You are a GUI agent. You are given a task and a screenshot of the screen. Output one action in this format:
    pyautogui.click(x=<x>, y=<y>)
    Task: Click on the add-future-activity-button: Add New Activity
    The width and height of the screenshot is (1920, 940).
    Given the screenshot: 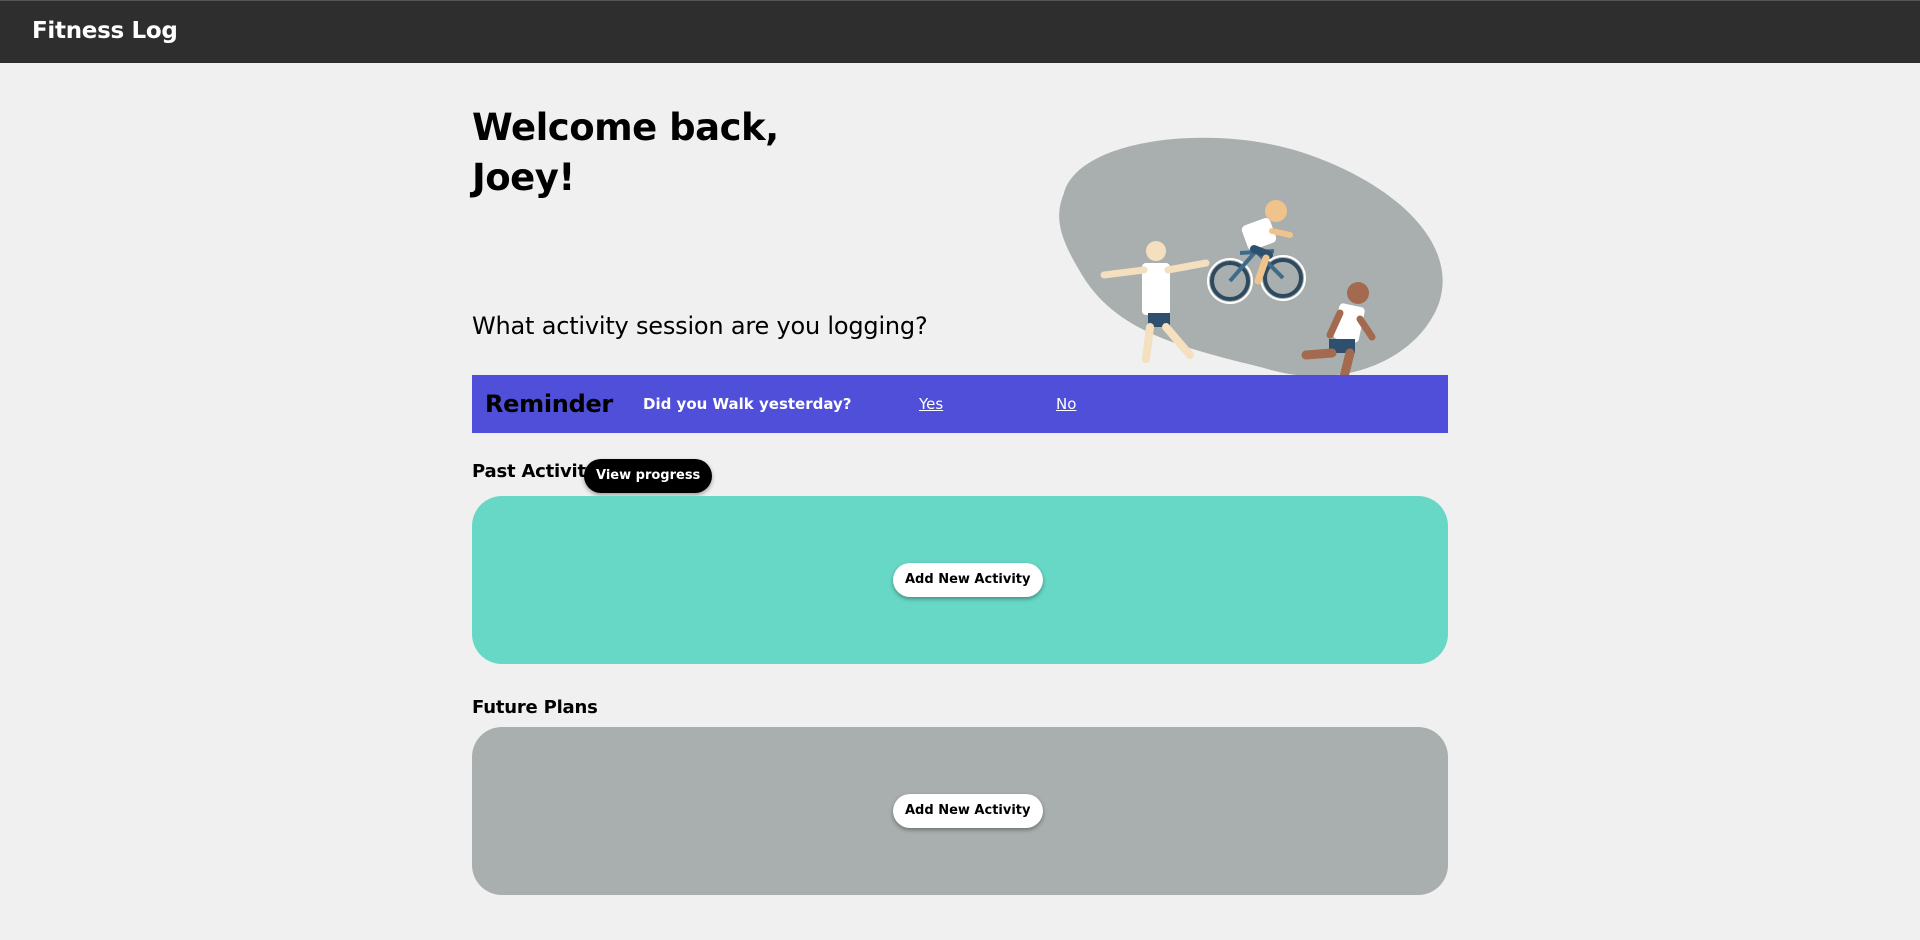 What is the action you would take?
    pyautogui.click(x=968, y=811)
    